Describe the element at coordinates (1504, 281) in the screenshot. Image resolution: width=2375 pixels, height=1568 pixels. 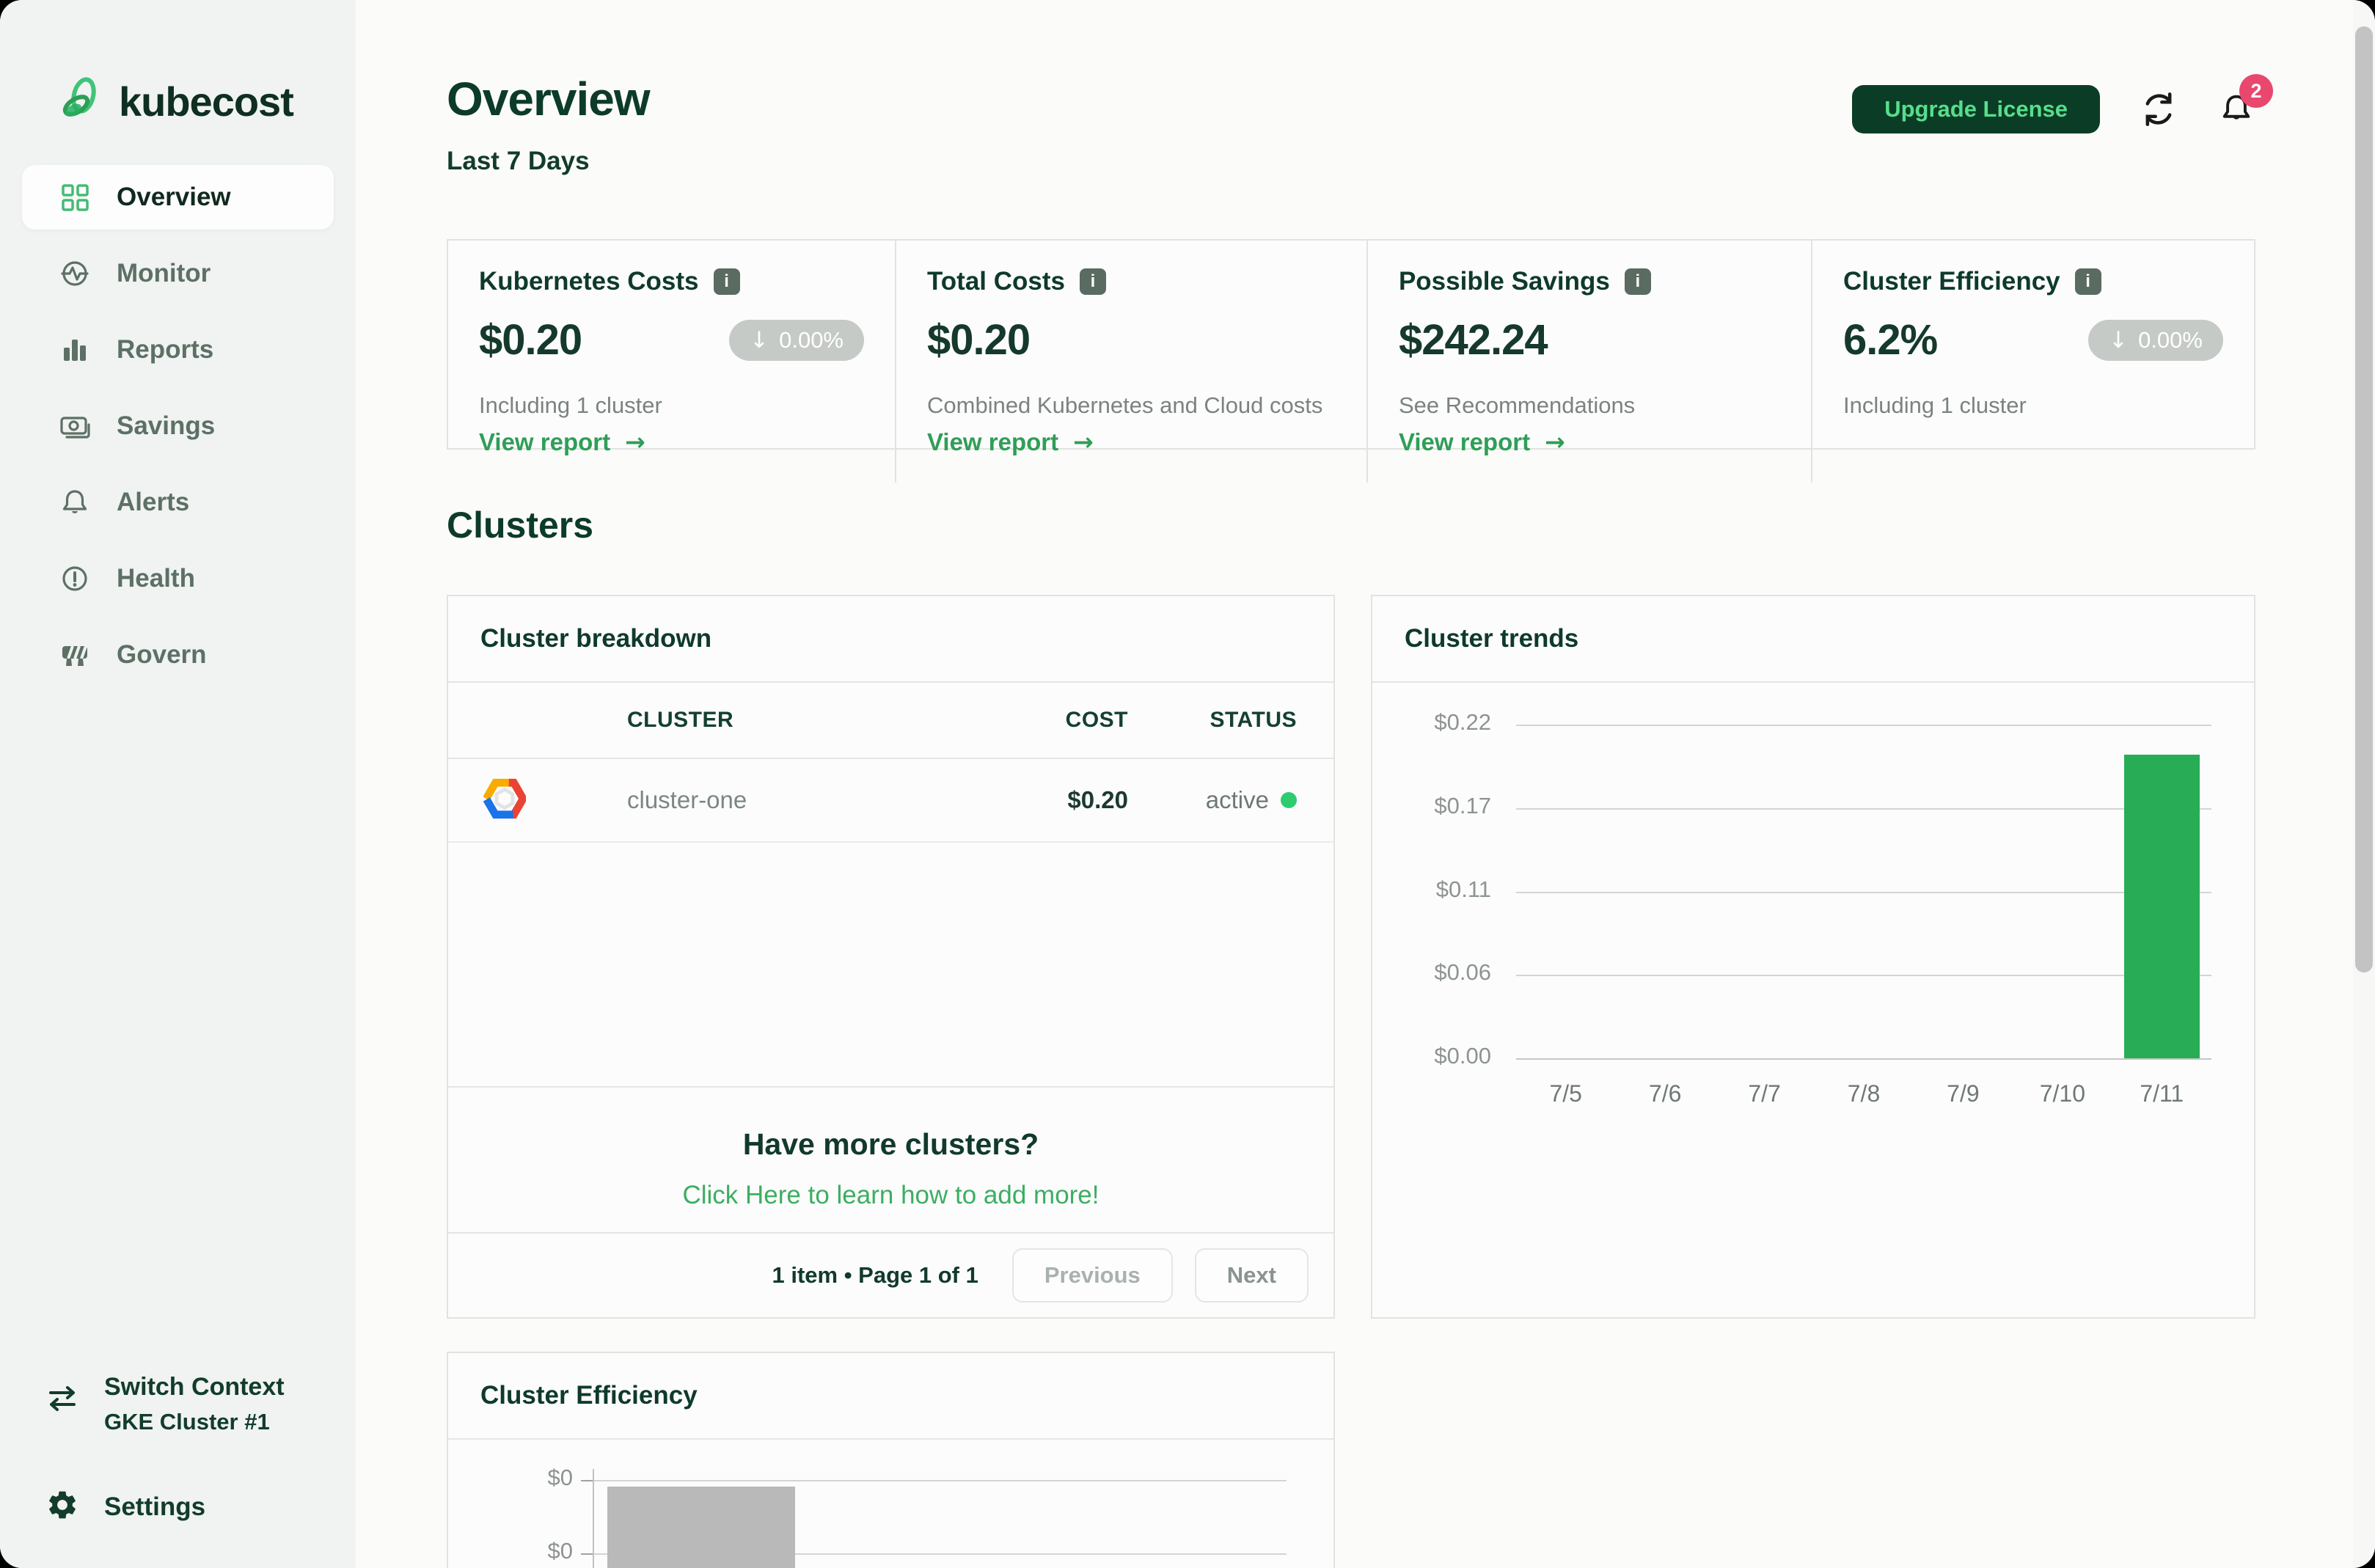
I see `stat-card-title: Possible Savings` at that location.